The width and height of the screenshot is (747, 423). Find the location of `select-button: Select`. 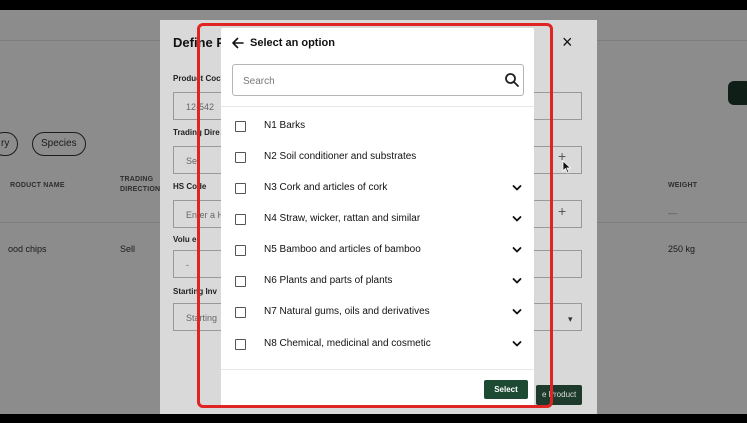

select-button: Select is located at coordinates (506, 389).